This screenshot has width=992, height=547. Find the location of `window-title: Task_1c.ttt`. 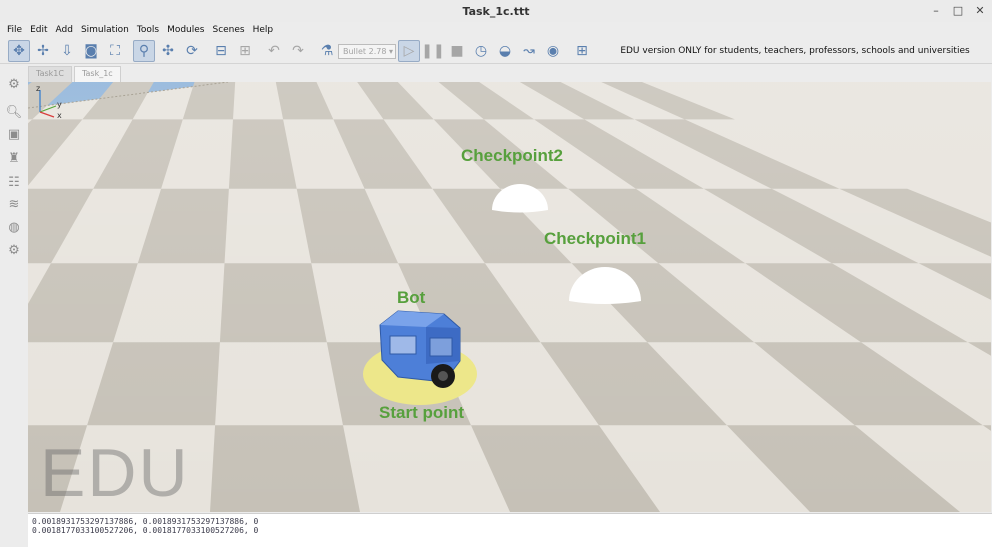

window-title: Task_1c.ttt is located at coordinates (496, 11).